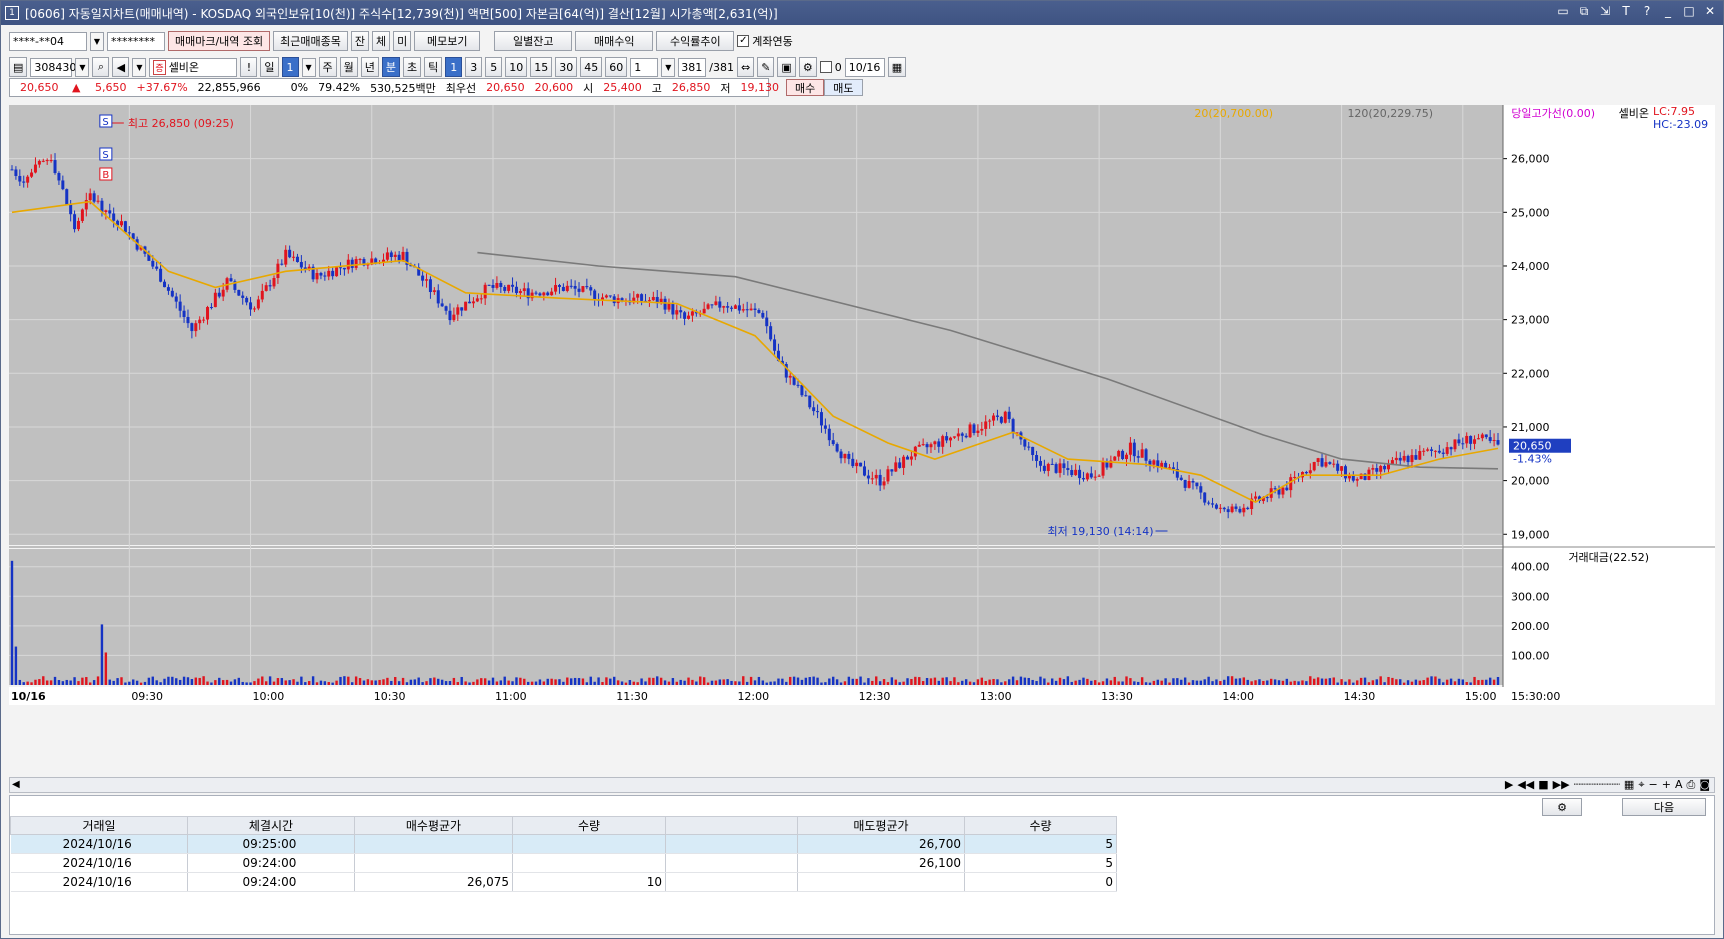 This screenshot has height=939, width=1724. I want to click on table-row: 2024/10/16 09:24:00 26,075 10 0, so click(563, 882).